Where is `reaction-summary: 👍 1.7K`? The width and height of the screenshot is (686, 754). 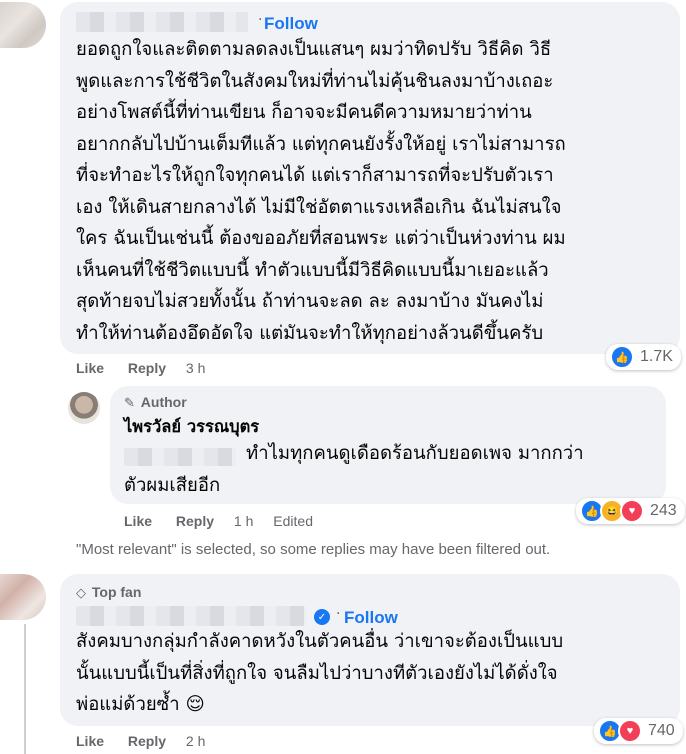
reaction-summary: 👍 1.7K is located at coordinates (643, 357).